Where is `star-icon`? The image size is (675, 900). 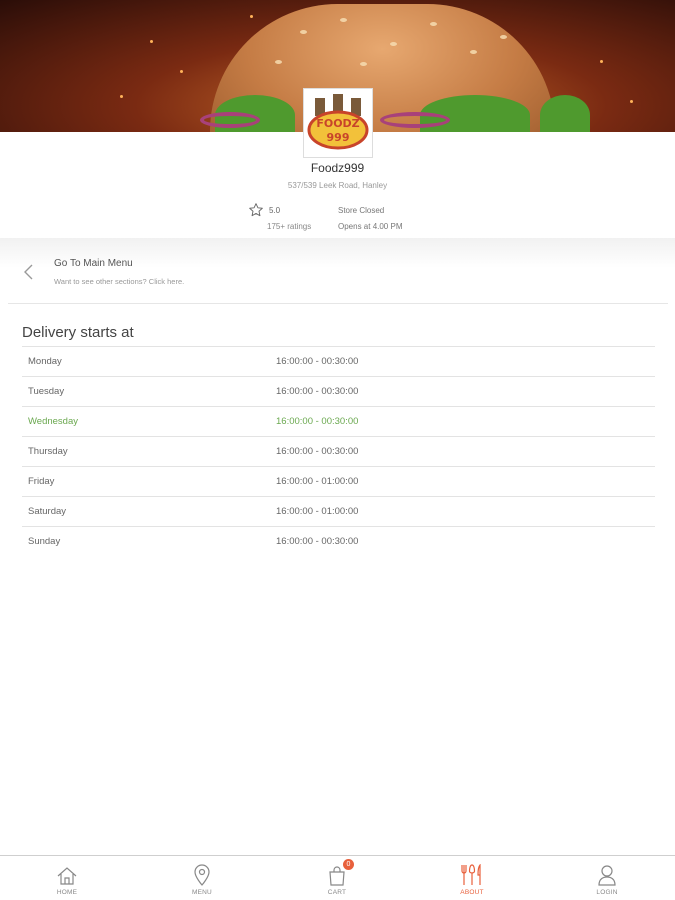 star-icon is located at coordinates (256, 210).